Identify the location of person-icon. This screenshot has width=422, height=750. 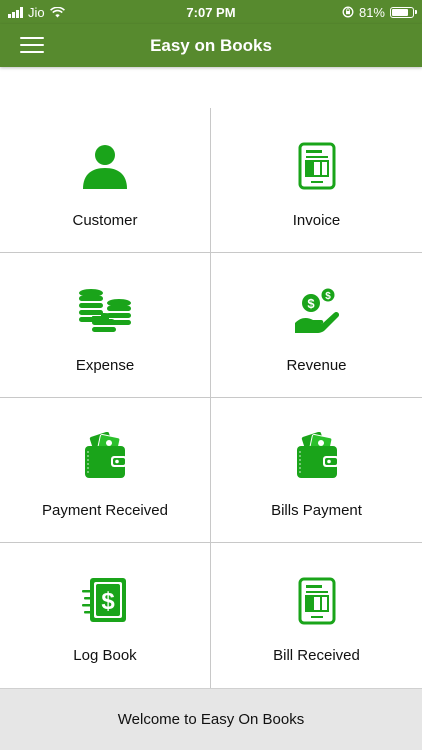
(105, 166).